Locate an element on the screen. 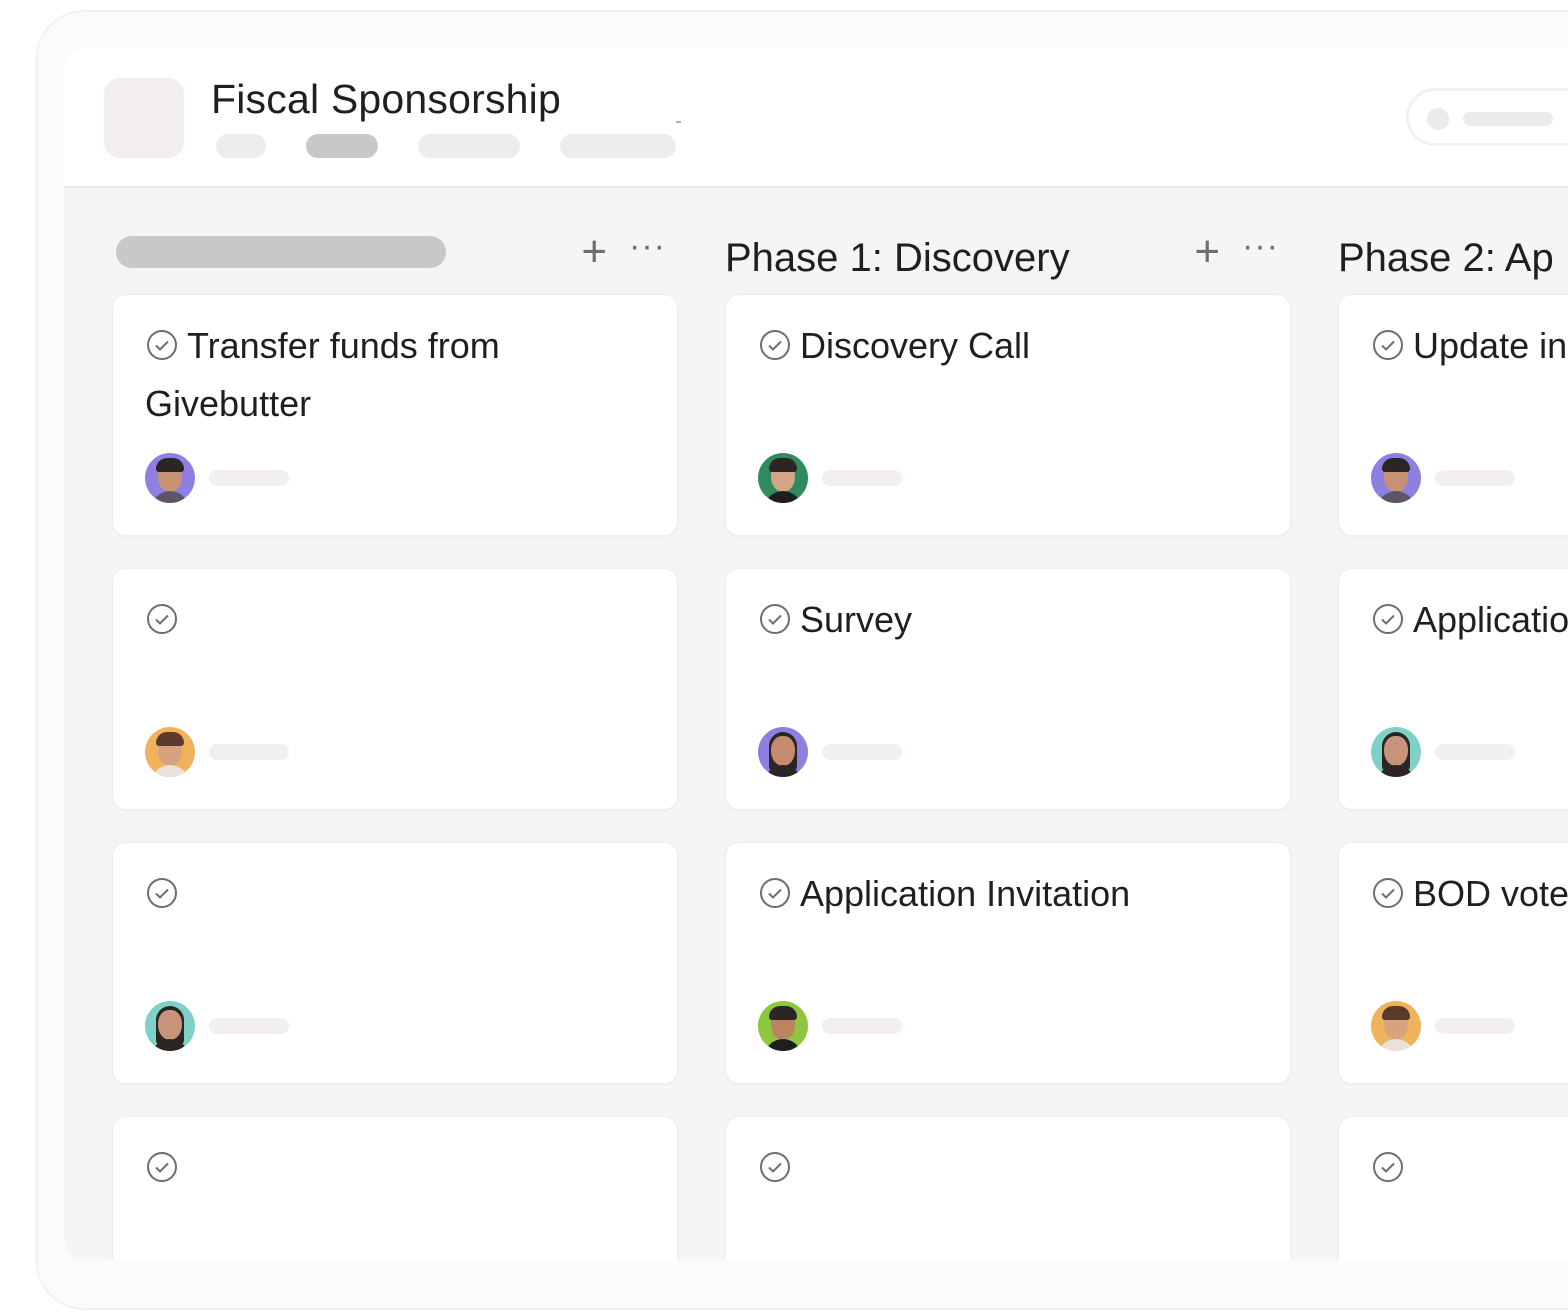 The height and width of the screenshot is (1316, 1568). share-label-placeholder is located at coordinates (1508, 119).